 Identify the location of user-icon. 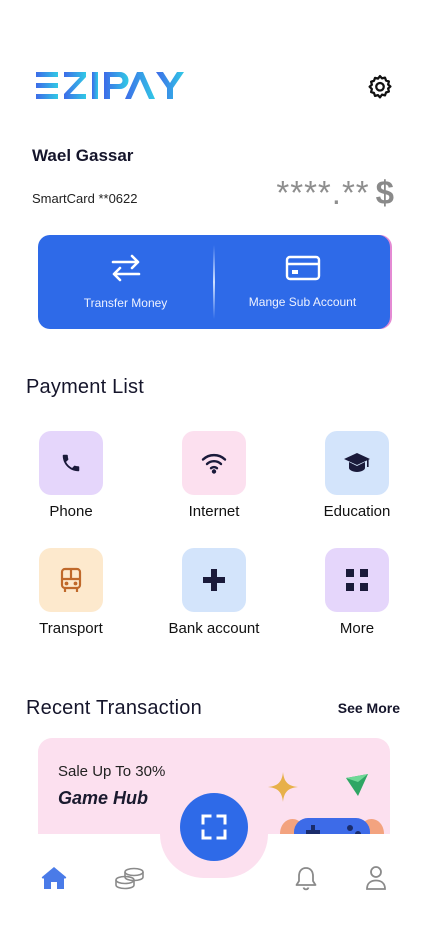
(376, 878).